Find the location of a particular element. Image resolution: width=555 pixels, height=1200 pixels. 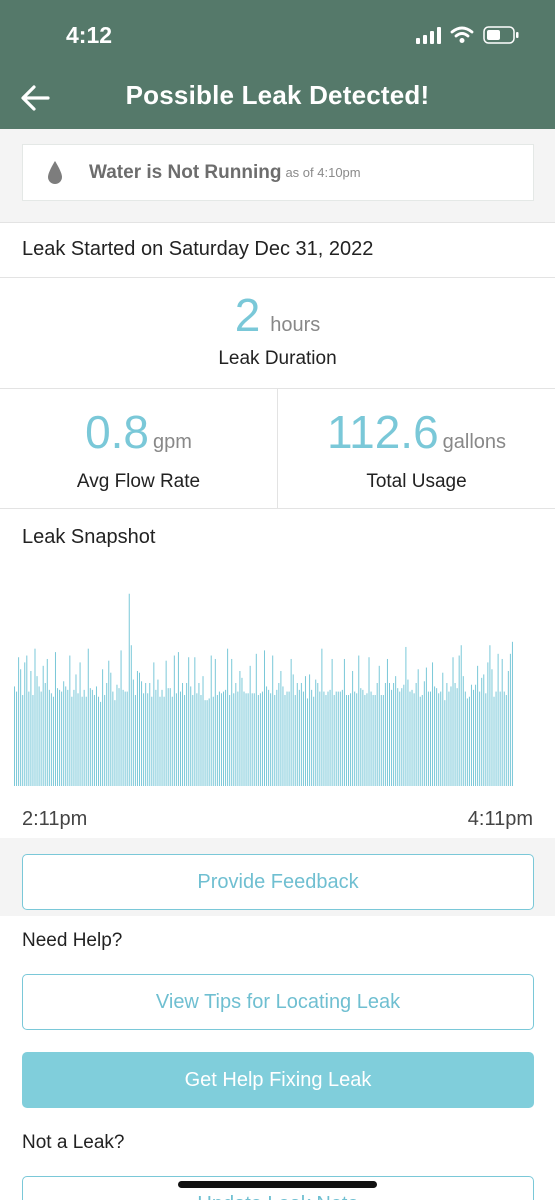

get-help-button: Get Help Fixing Leak is located at coordinates (278, 1080).